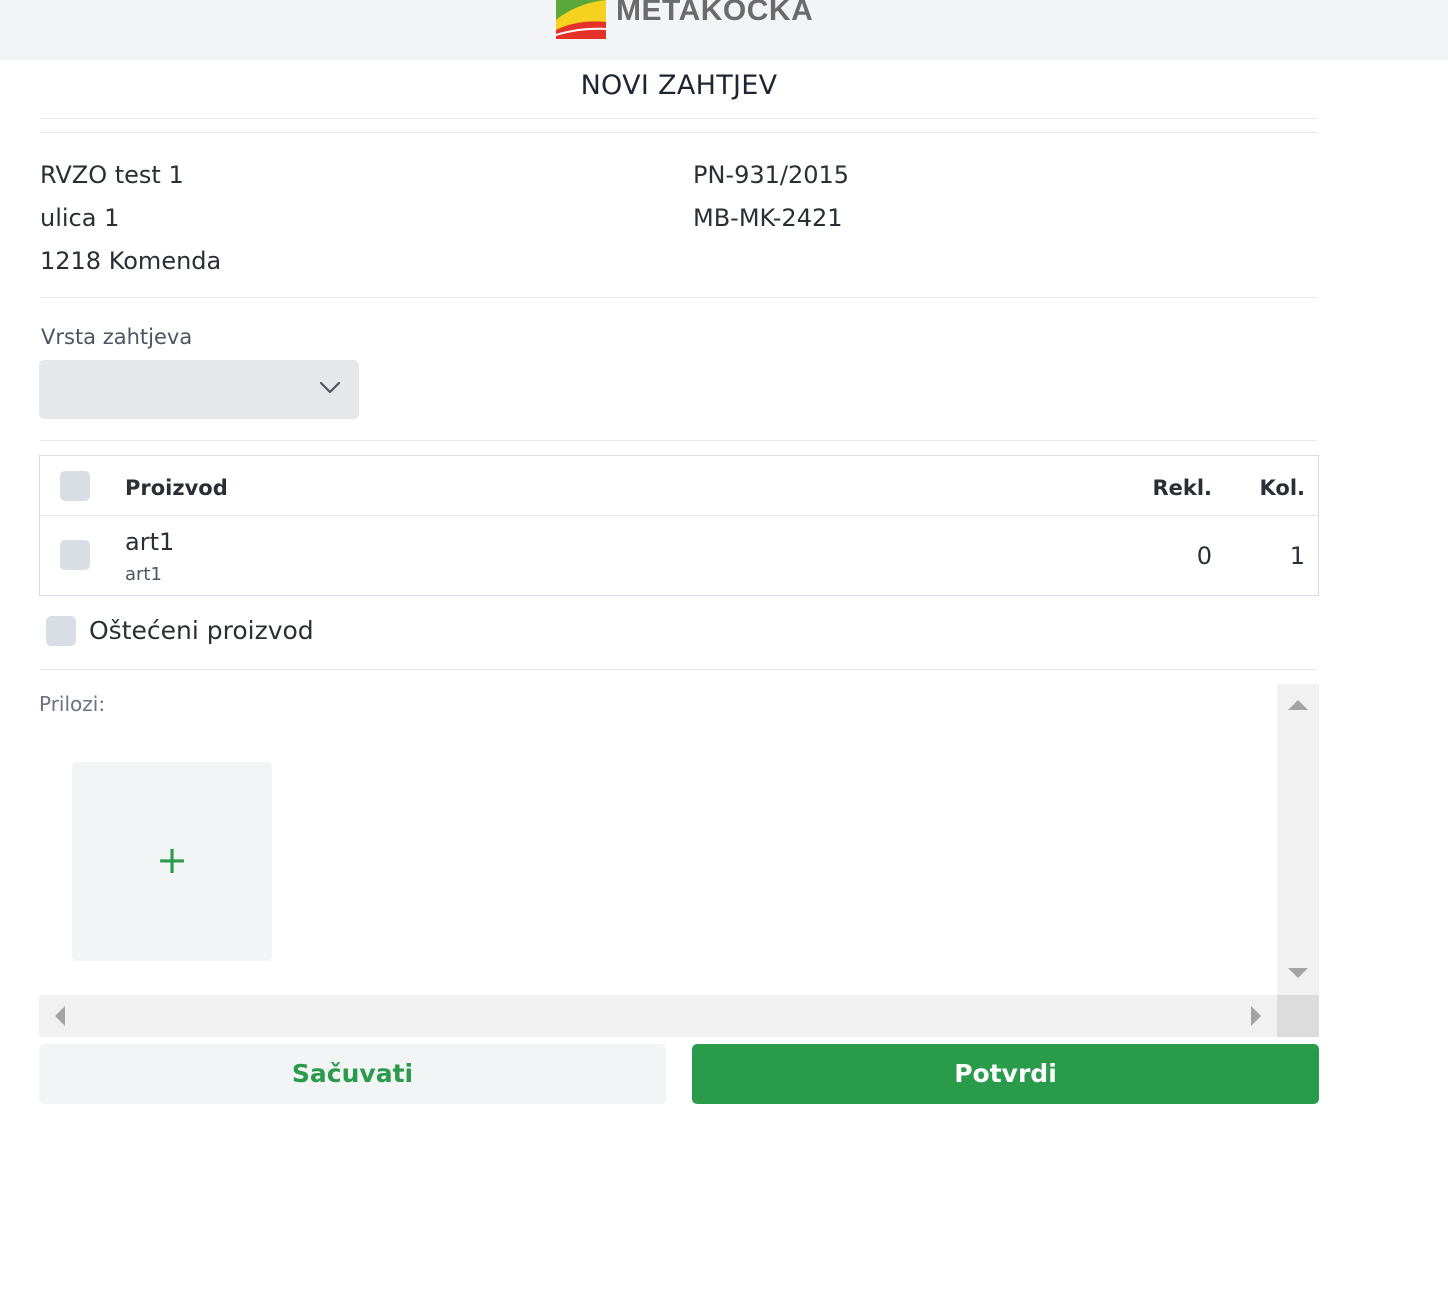 This screenshot has height=1304, width=1448. Describe the element at coordinates (112, 175) in the screenshot. I see `customer-name: RVZO test 1` at that location.